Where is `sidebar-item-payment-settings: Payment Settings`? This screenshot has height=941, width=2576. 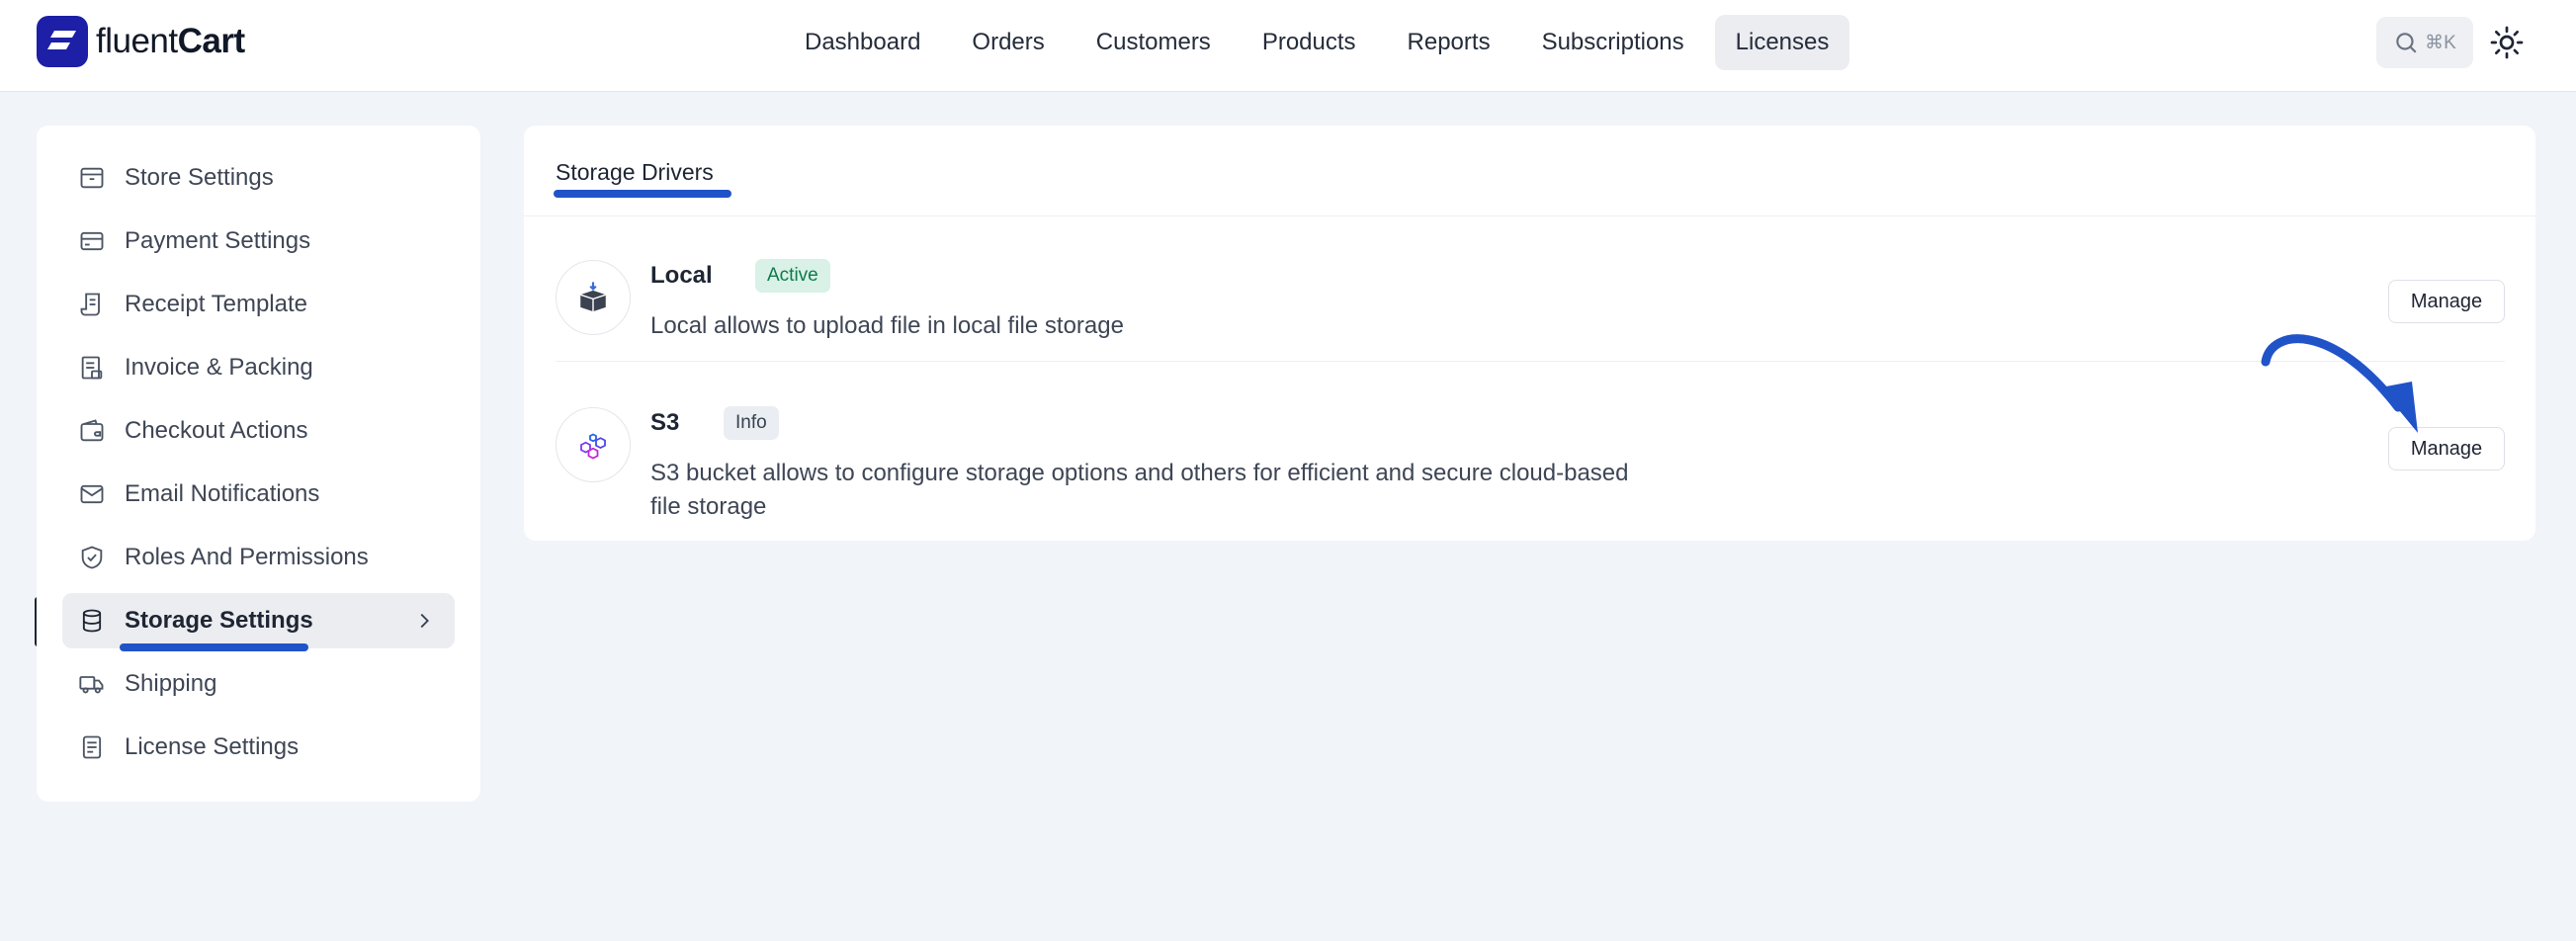
sidebar-item-payment-settings: Payment Settings is located at coordinates (258, 242).